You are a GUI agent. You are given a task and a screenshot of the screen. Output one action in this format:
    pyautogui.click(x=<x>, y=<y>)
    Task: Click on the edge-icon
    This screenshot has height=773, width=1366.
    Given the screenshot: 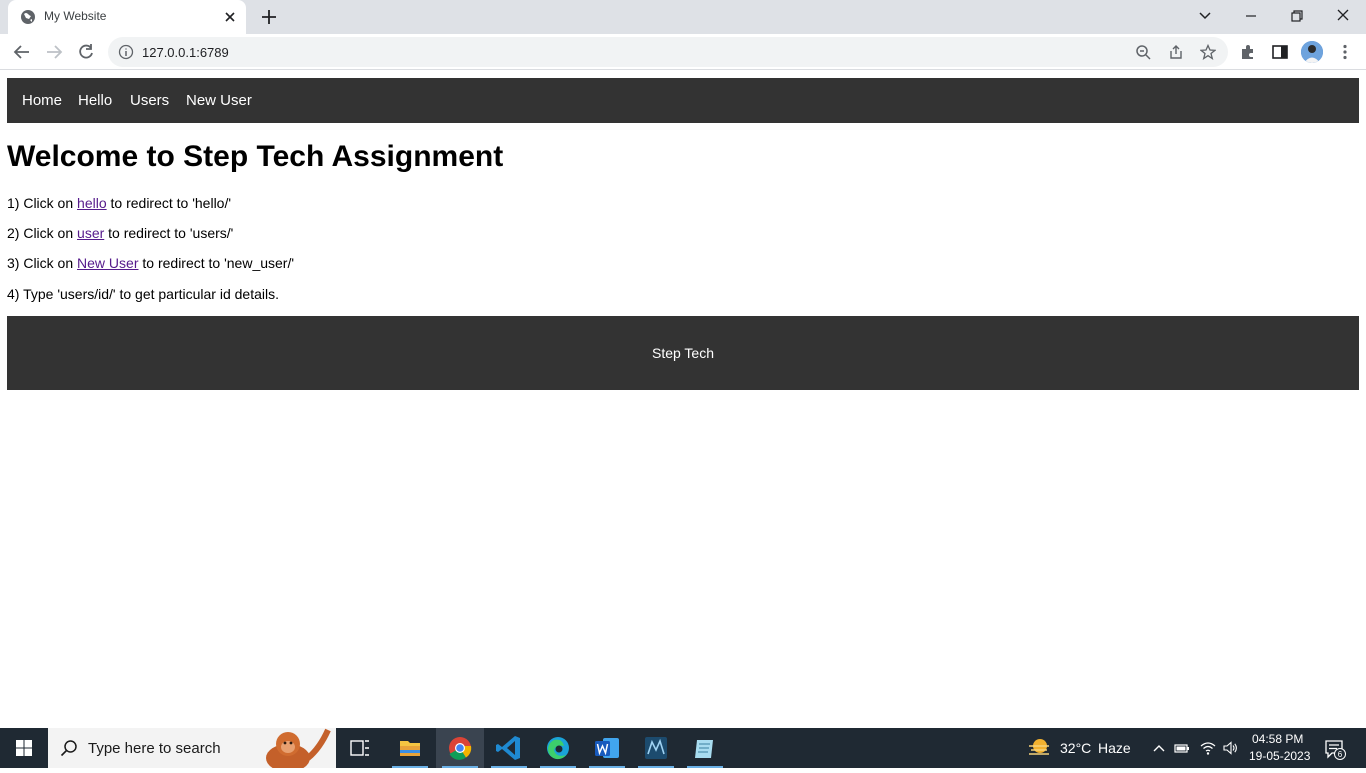 What is the action you would take?
    pyautogui.click(x=558, y=748)
    